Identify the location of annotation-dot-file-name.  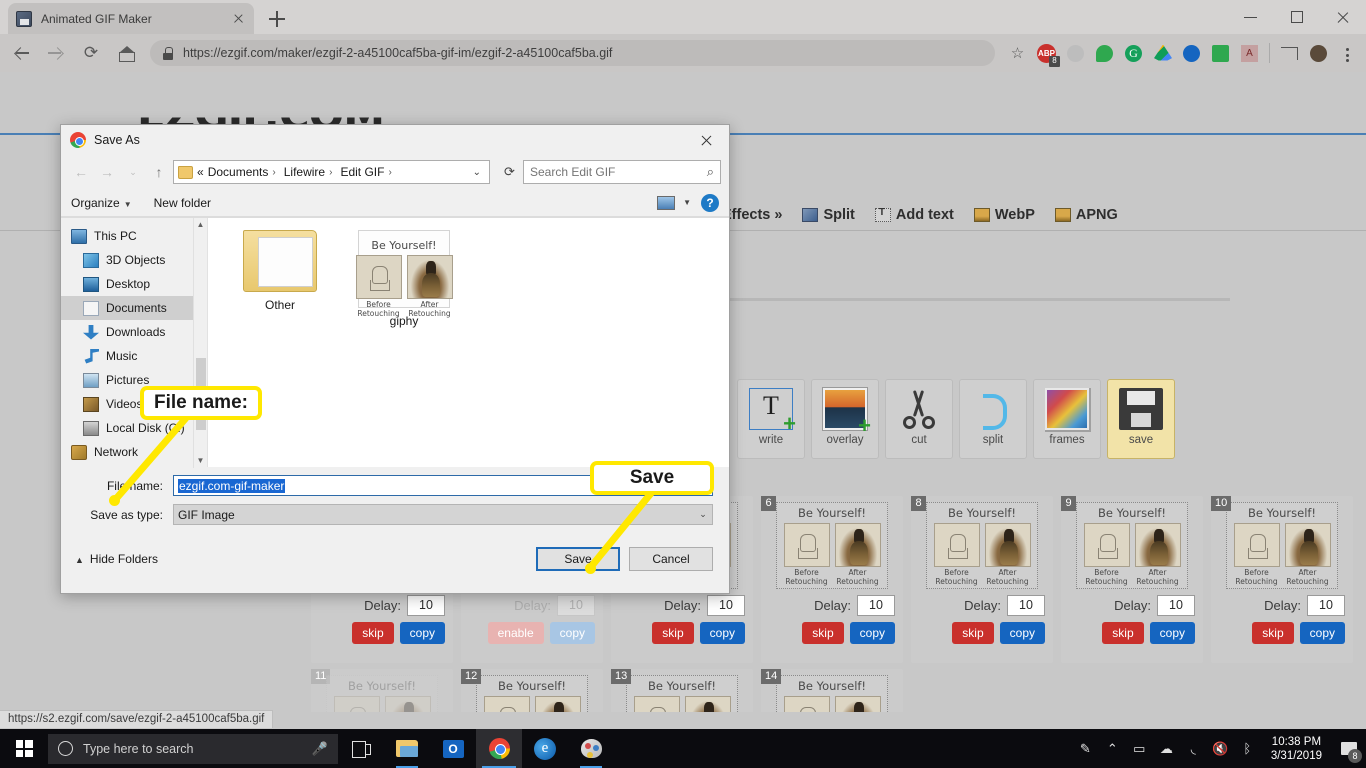
(114, 500).